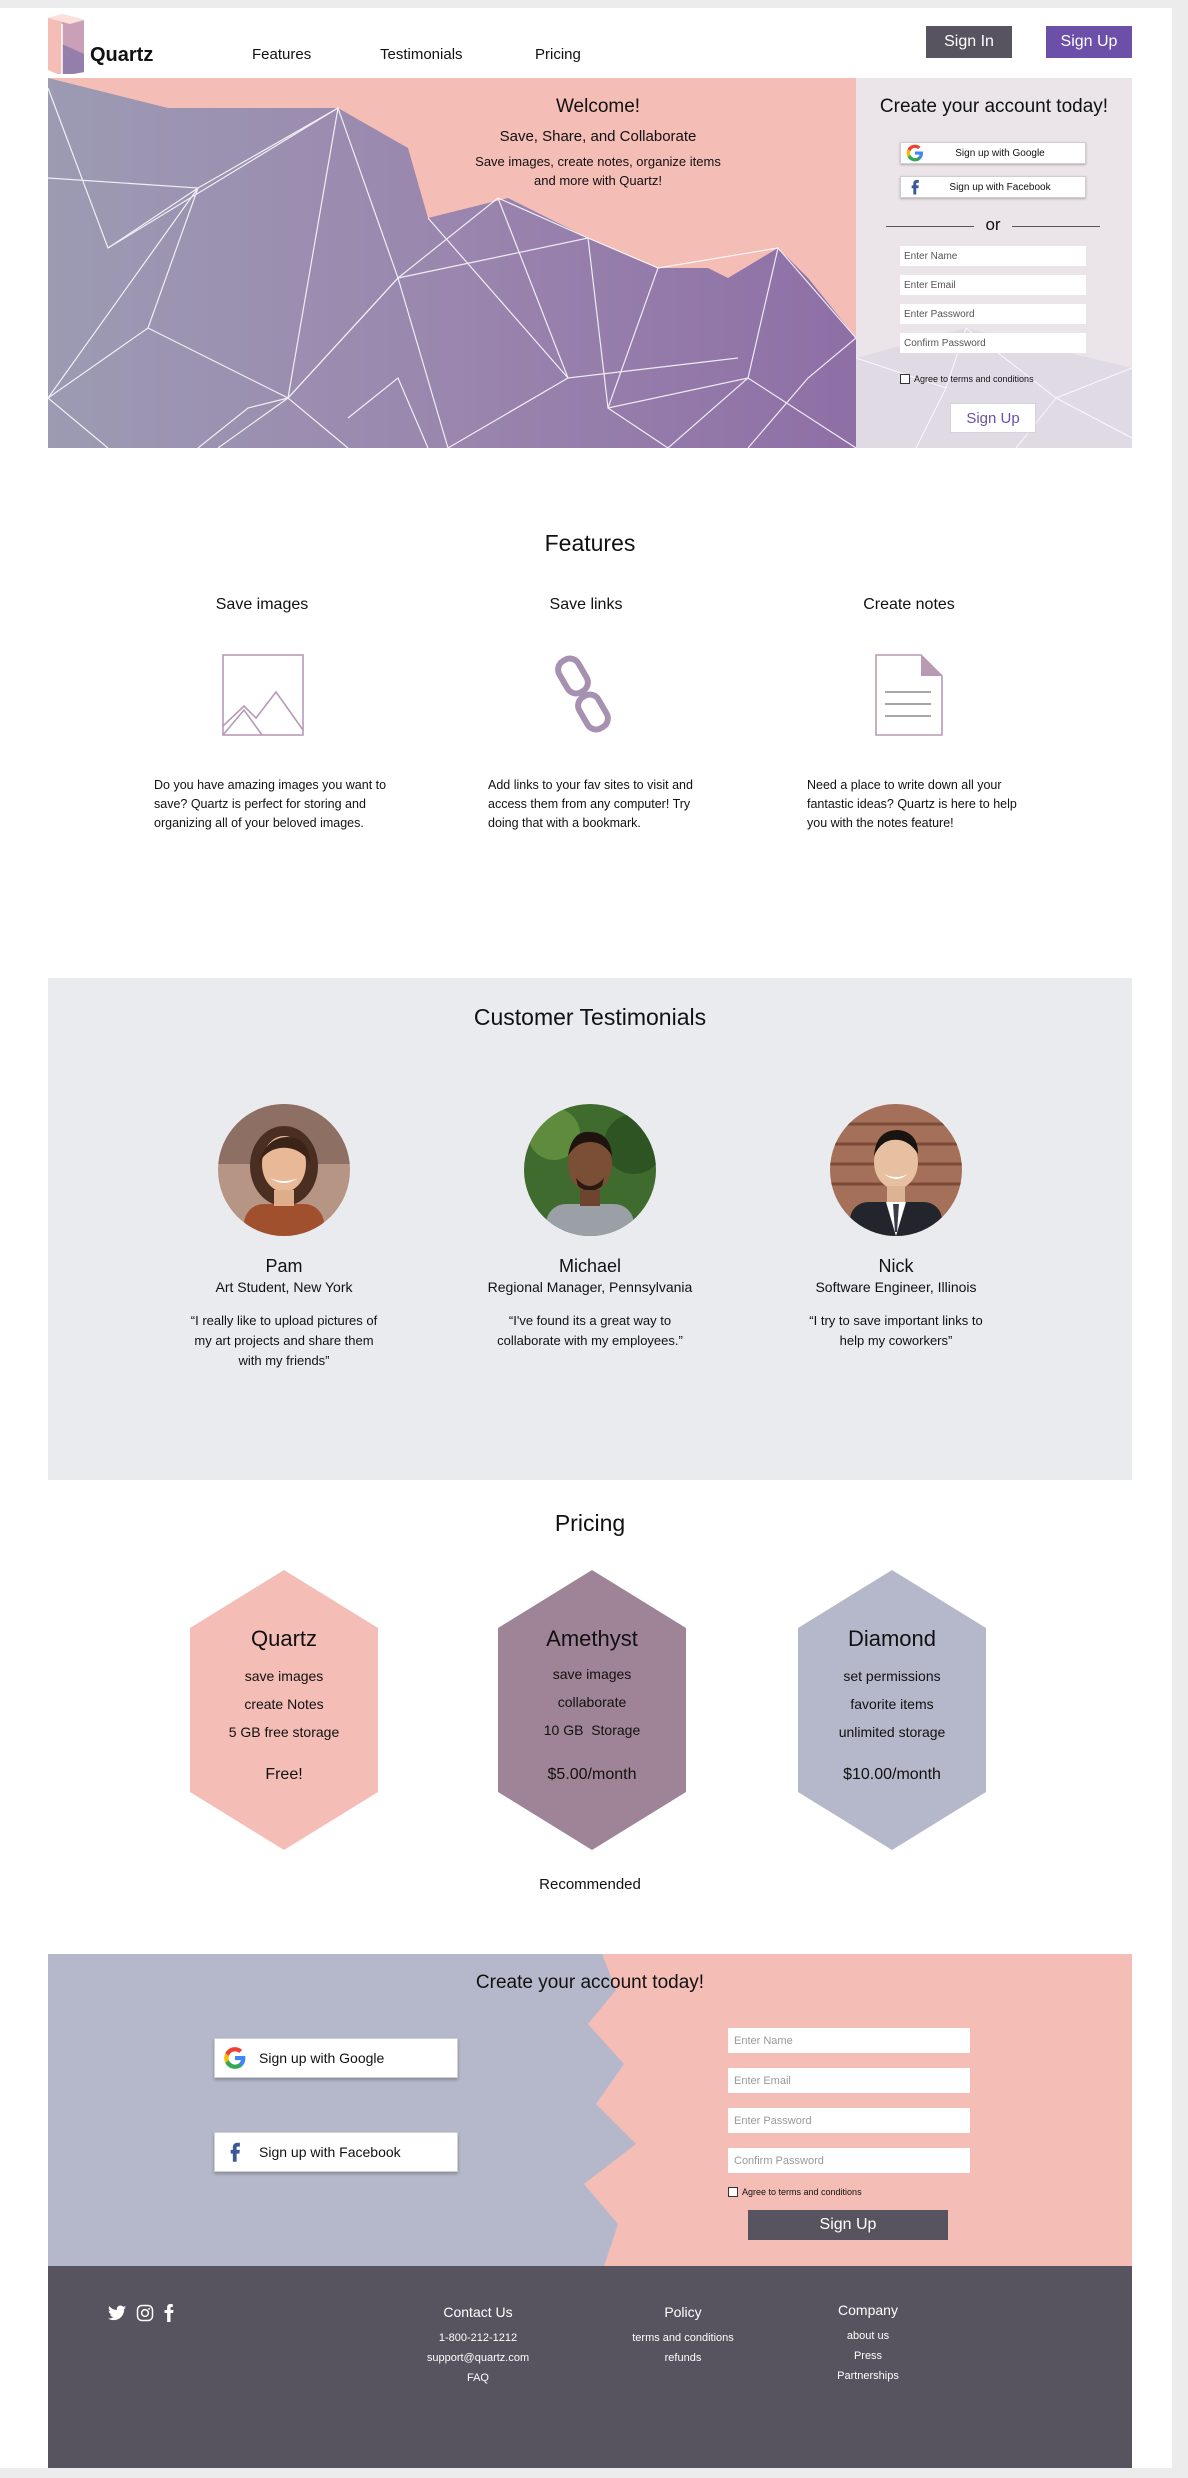 This screenshot has height=2478, width=1188. I want to click on plan-feature: collaborate, so click(592, 1702).